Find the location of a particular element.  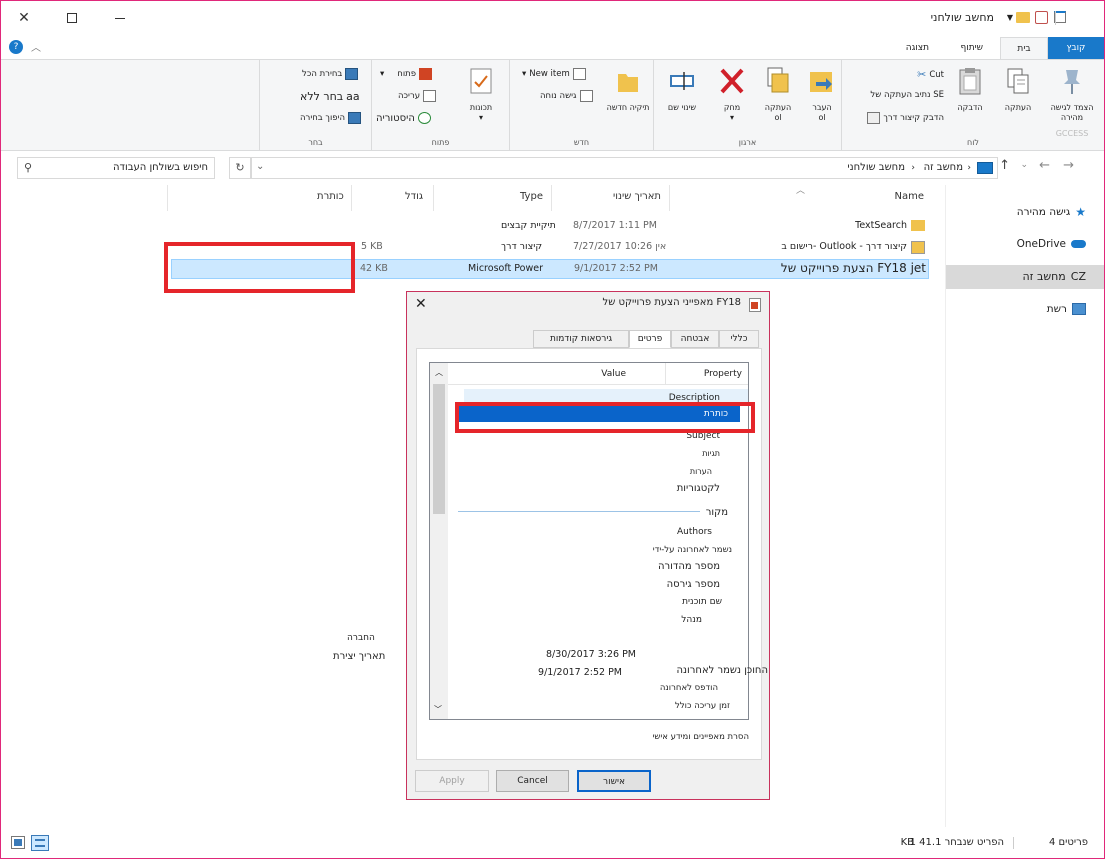

cut-icon: ✂ is located at coordinates (922, 74).